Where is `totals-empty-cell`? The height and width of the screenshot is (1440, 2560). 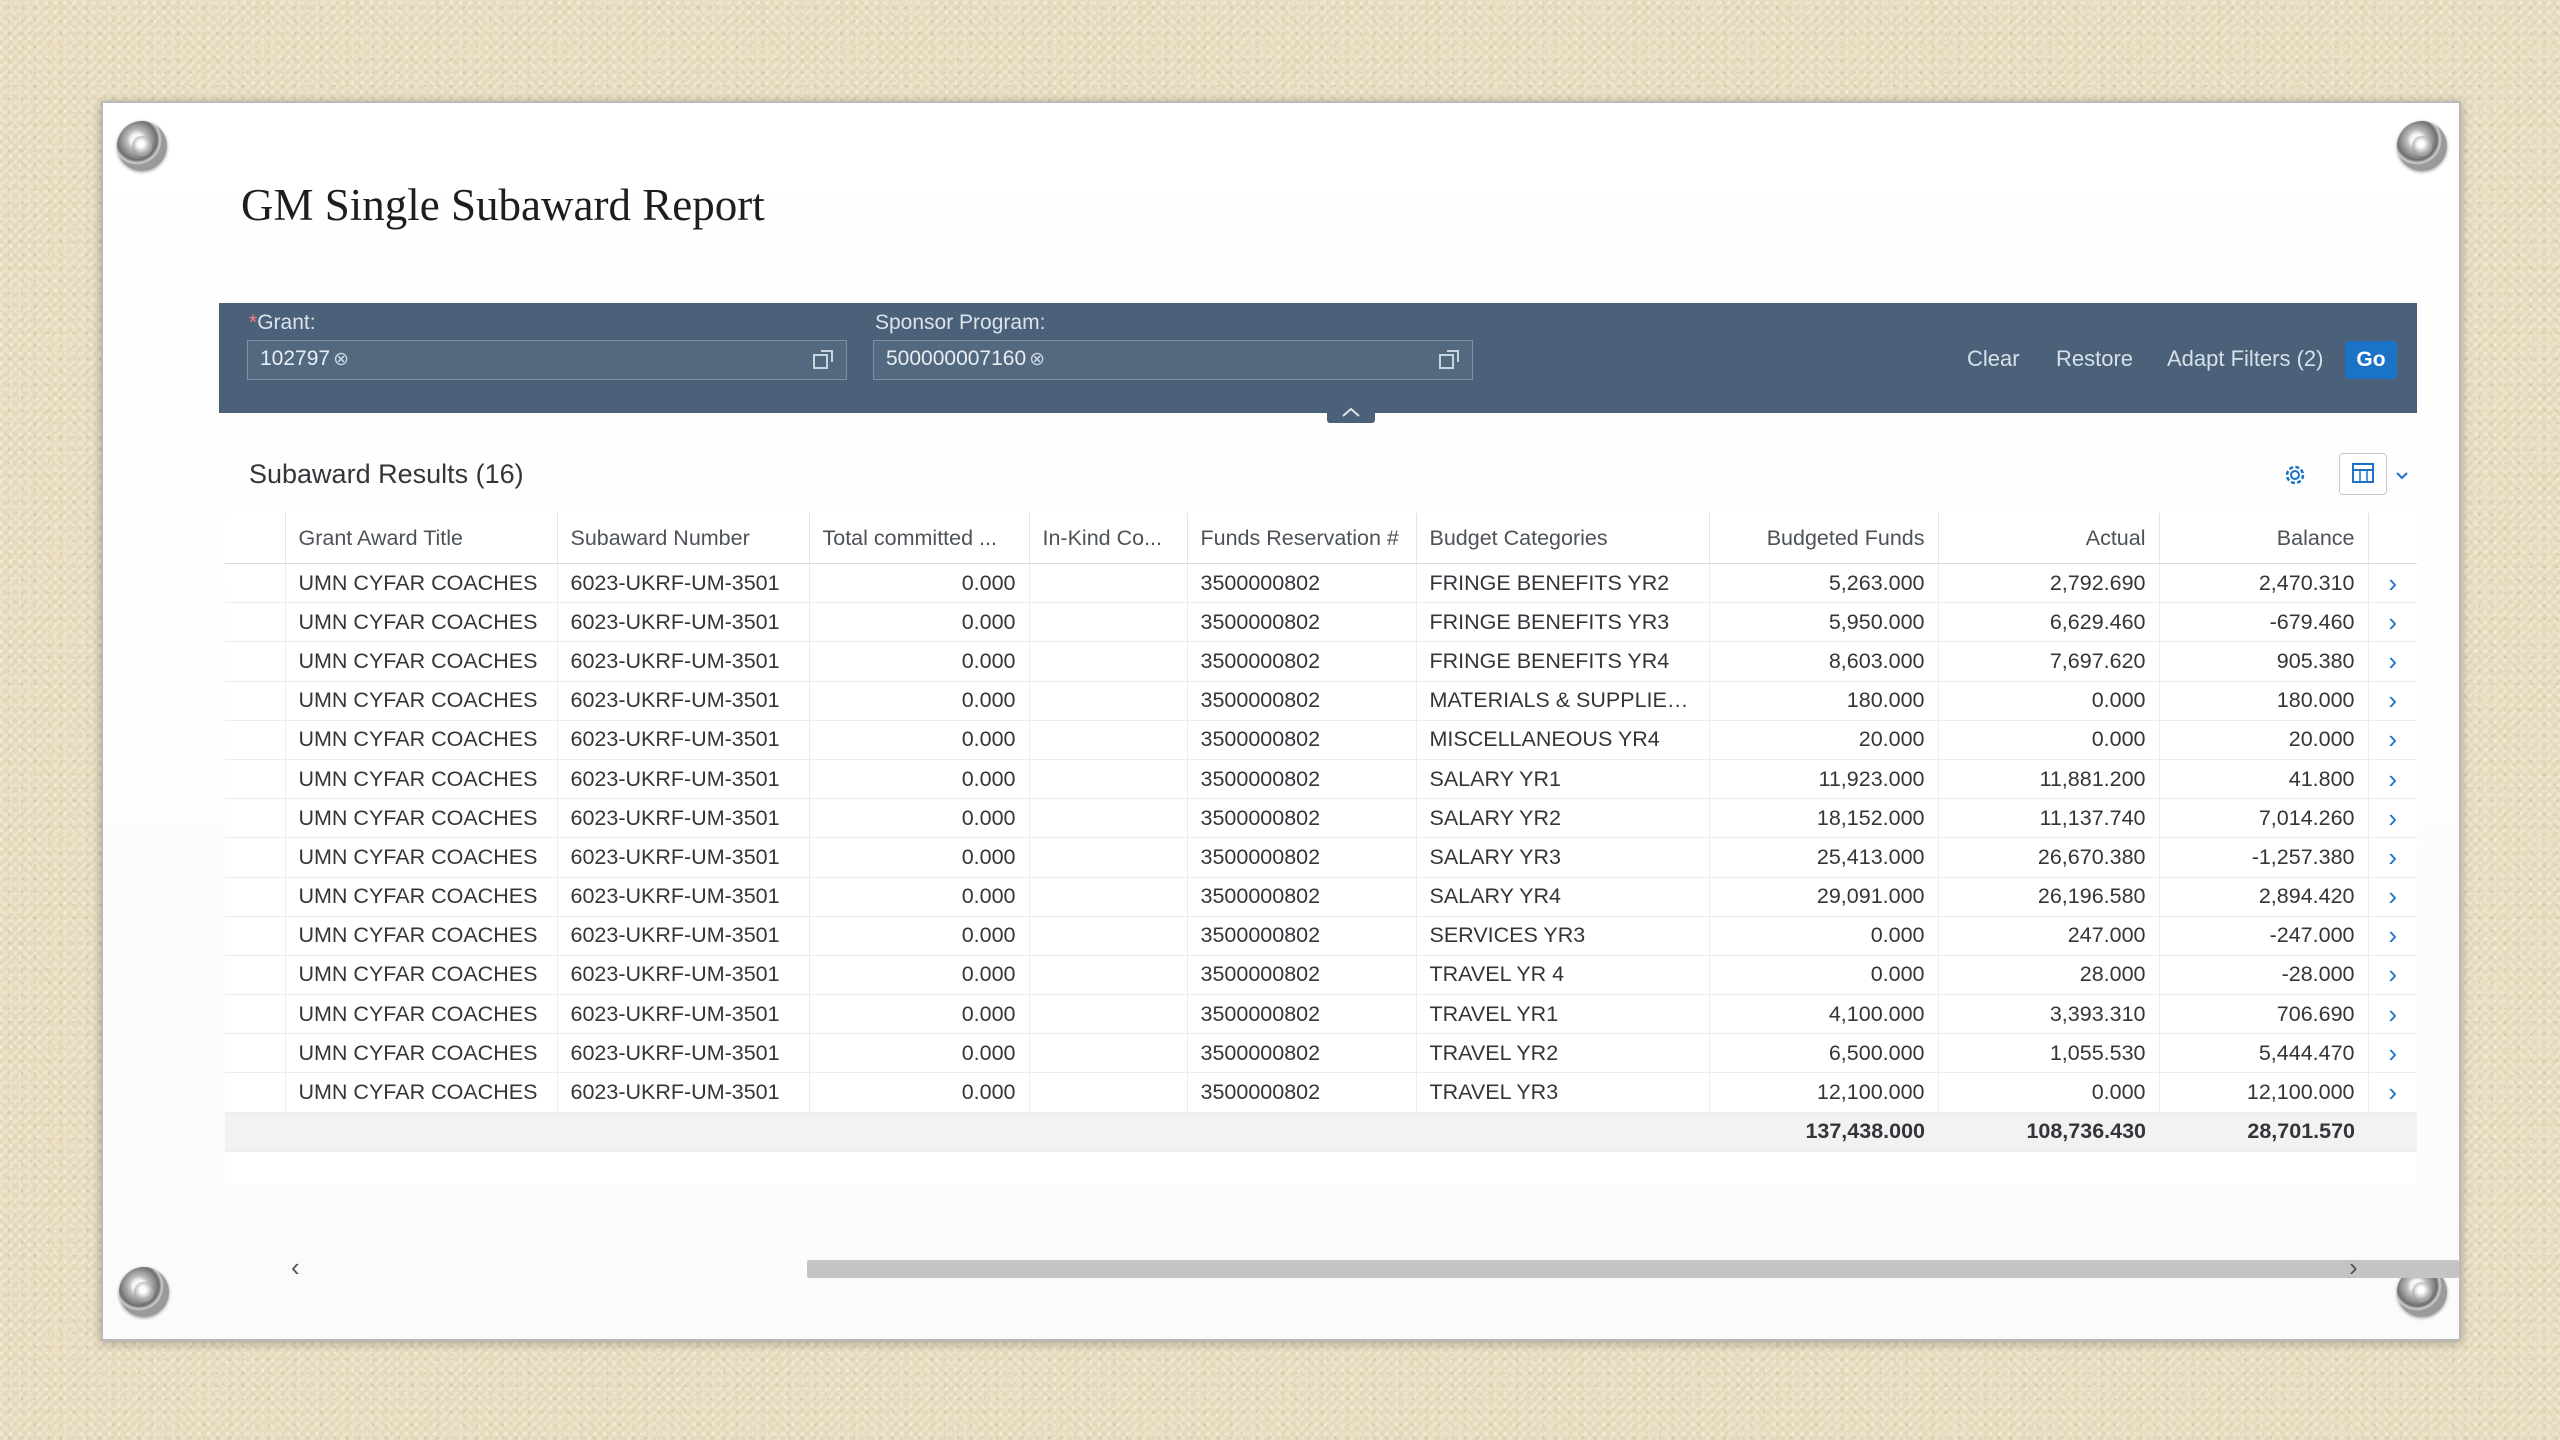 totals-empty-cell is located at coordinates (1301, 1132).